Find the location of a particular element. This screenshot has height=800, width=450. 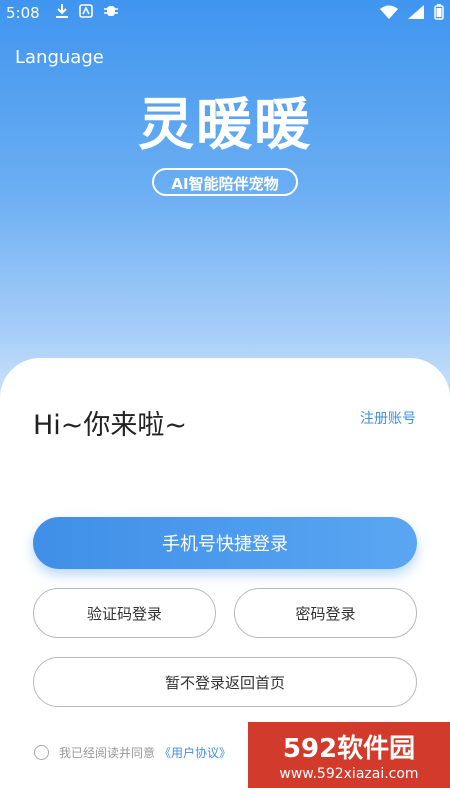

watermark-url: www.592xiazai.com is located at coordinates (348, 774).